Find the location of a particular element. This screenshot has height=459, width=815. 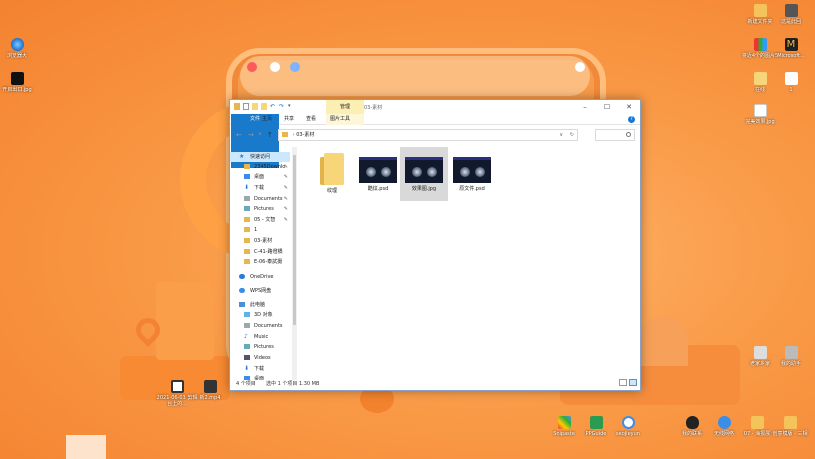

sidebar-item-wps: WPS网盘 is located at coordinates (260, 291).